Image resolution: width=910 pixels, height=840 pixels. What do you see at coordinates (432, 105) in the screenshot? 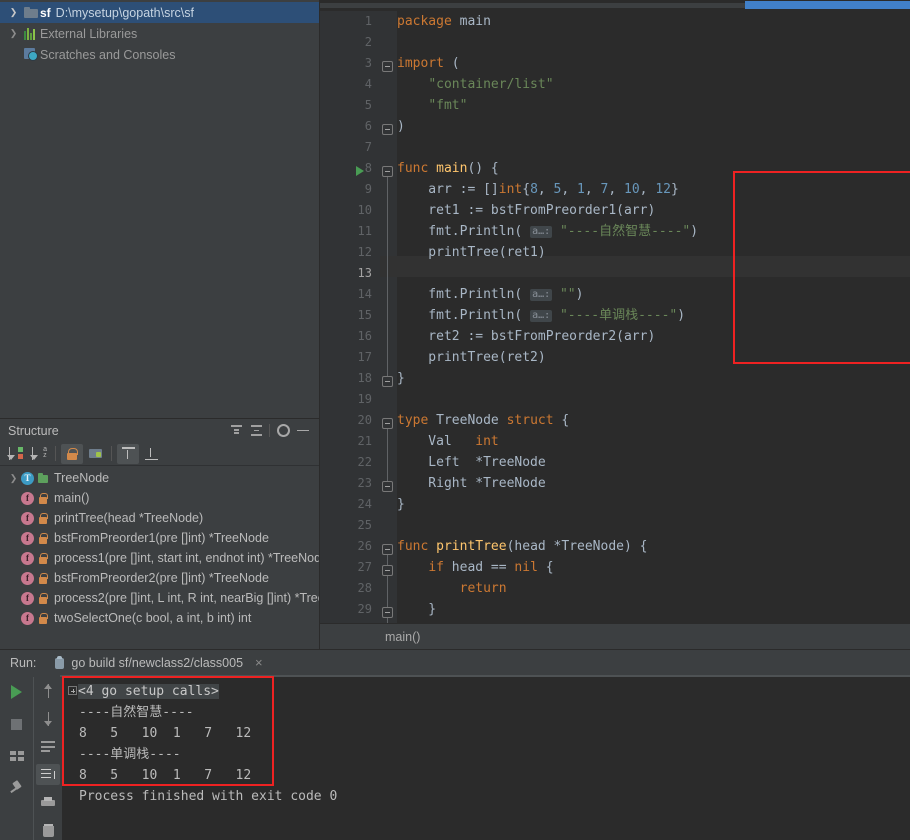
I see `code-line: "fmt"` at bounding box center [432, 105].